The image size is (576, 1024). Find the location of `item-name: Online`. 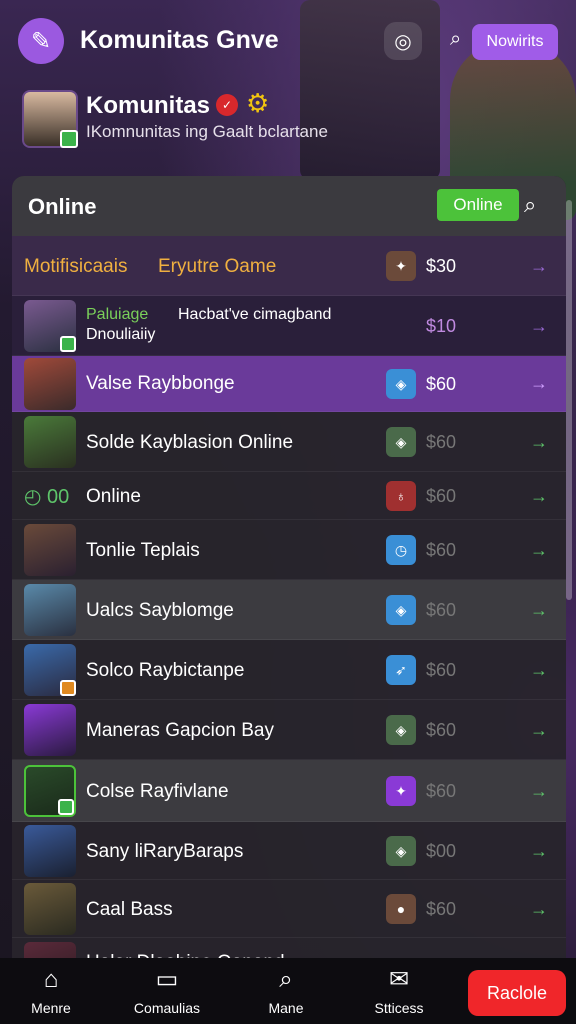

item-name: Online is located at coordinates (113, 496).